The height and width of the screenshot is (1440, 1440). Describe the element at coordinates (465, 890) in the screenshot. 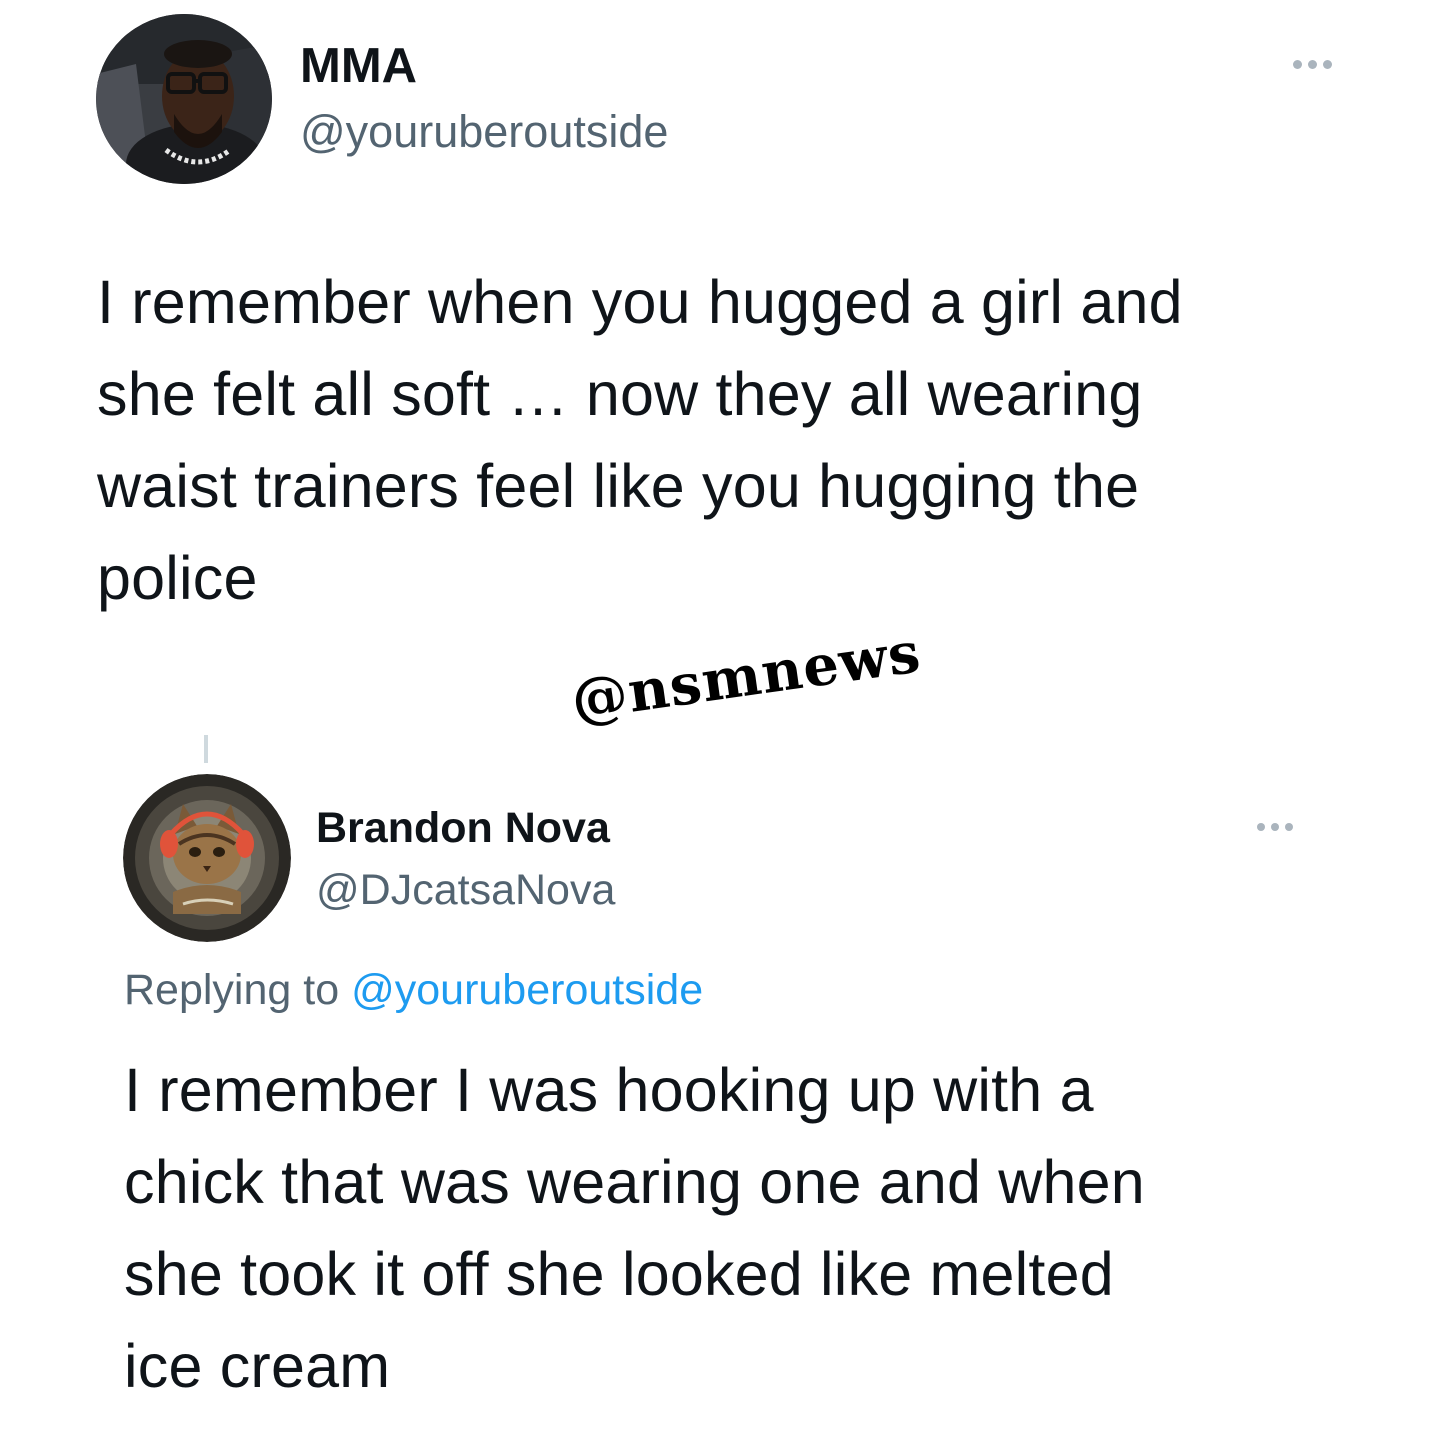

I see `user-handle: @DJcatsaNova` at that location.